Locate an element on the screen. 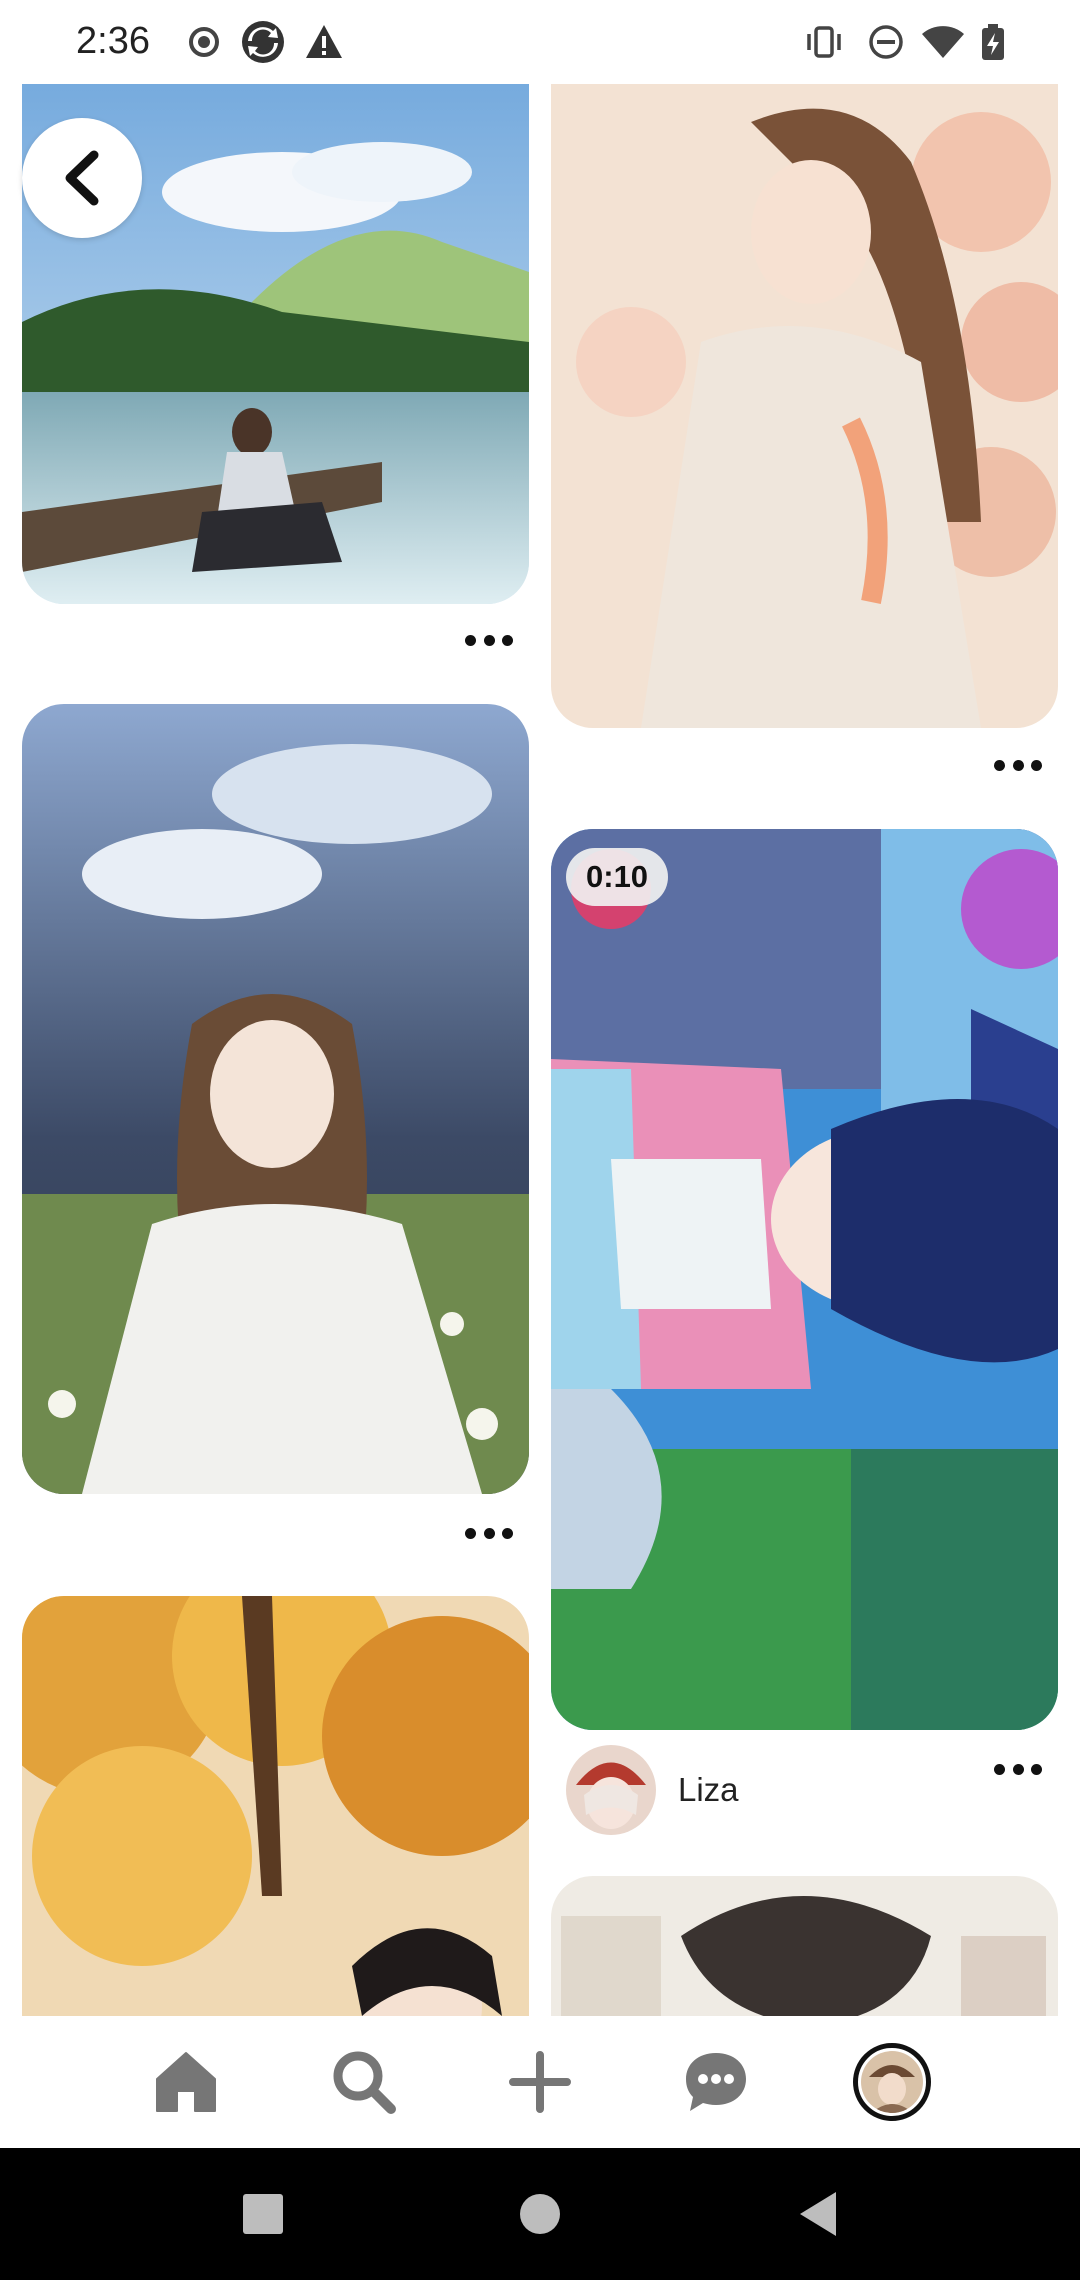 The image size is (1080, 2280). status-time: 2:36 is located at coordinates (113, 41).